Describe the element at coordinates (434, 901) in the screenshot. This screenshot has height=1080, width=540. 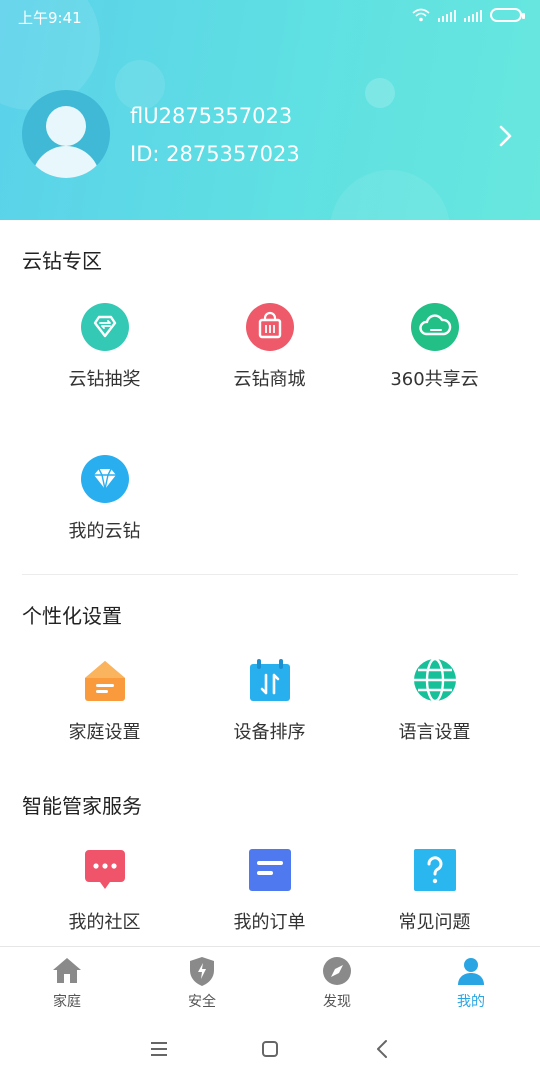
I see `grid-item-faq: 常见问题` at that location.